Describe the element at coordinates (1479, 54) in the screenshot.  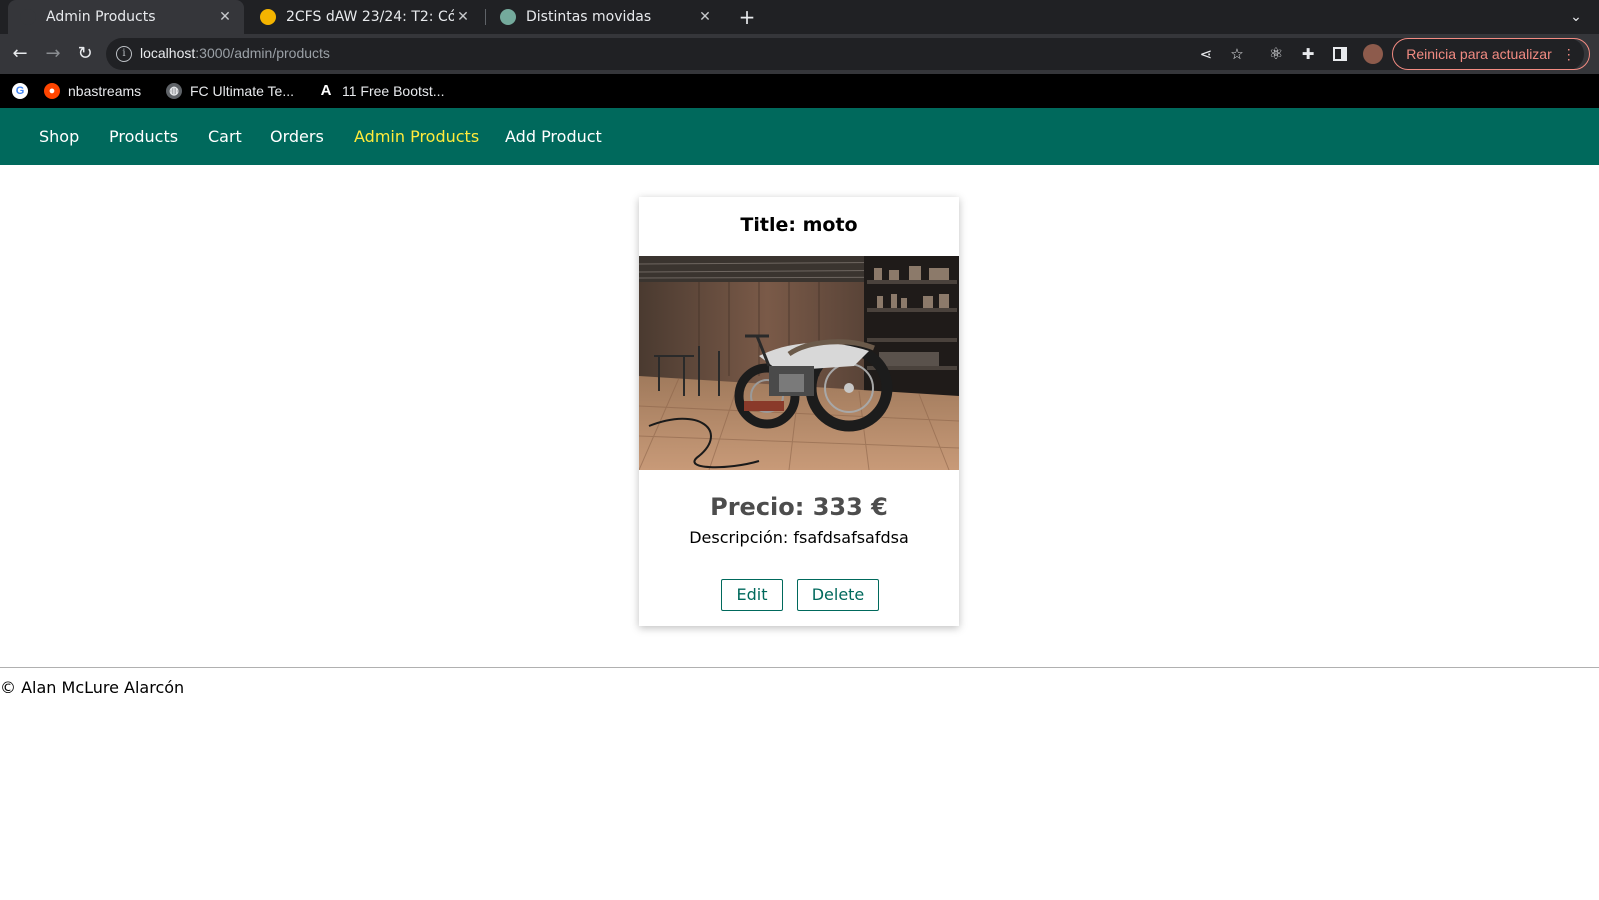
I see `update-button-label: Reinicia para actualizar` at that location.